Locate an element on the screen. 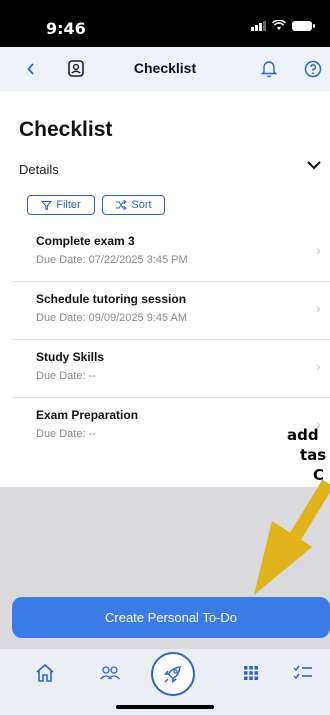  signal-icon is located at coordinates (258, 25).